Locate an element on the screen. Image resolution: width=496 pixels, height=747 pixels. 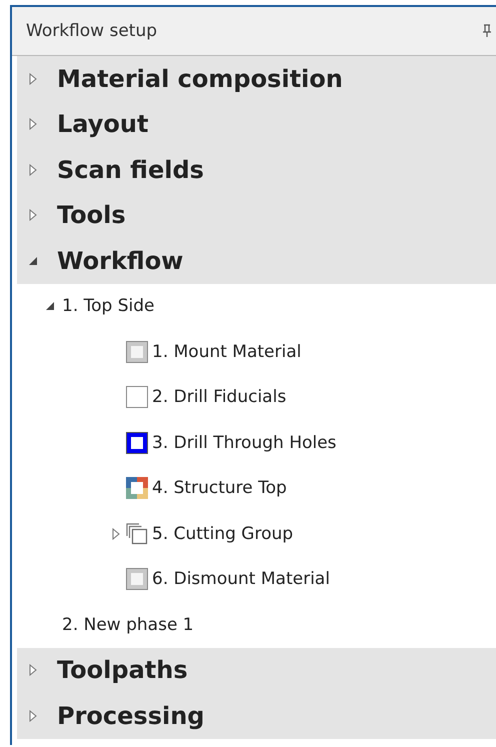
section-label: Toolpaths is located at coordinates (122, 670).